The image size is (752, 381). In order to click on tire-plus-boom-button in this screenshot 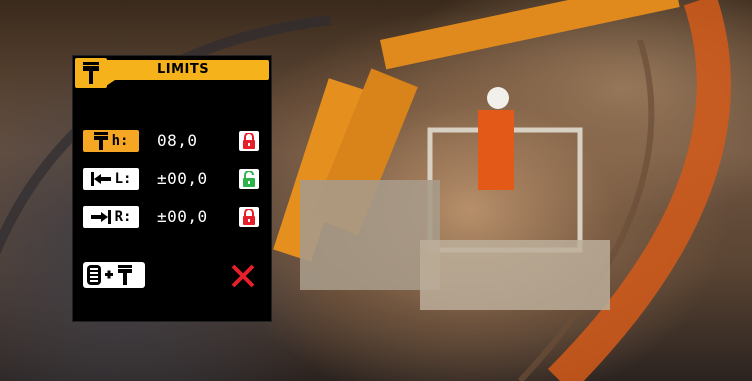, I will do `click(114, 275)`.